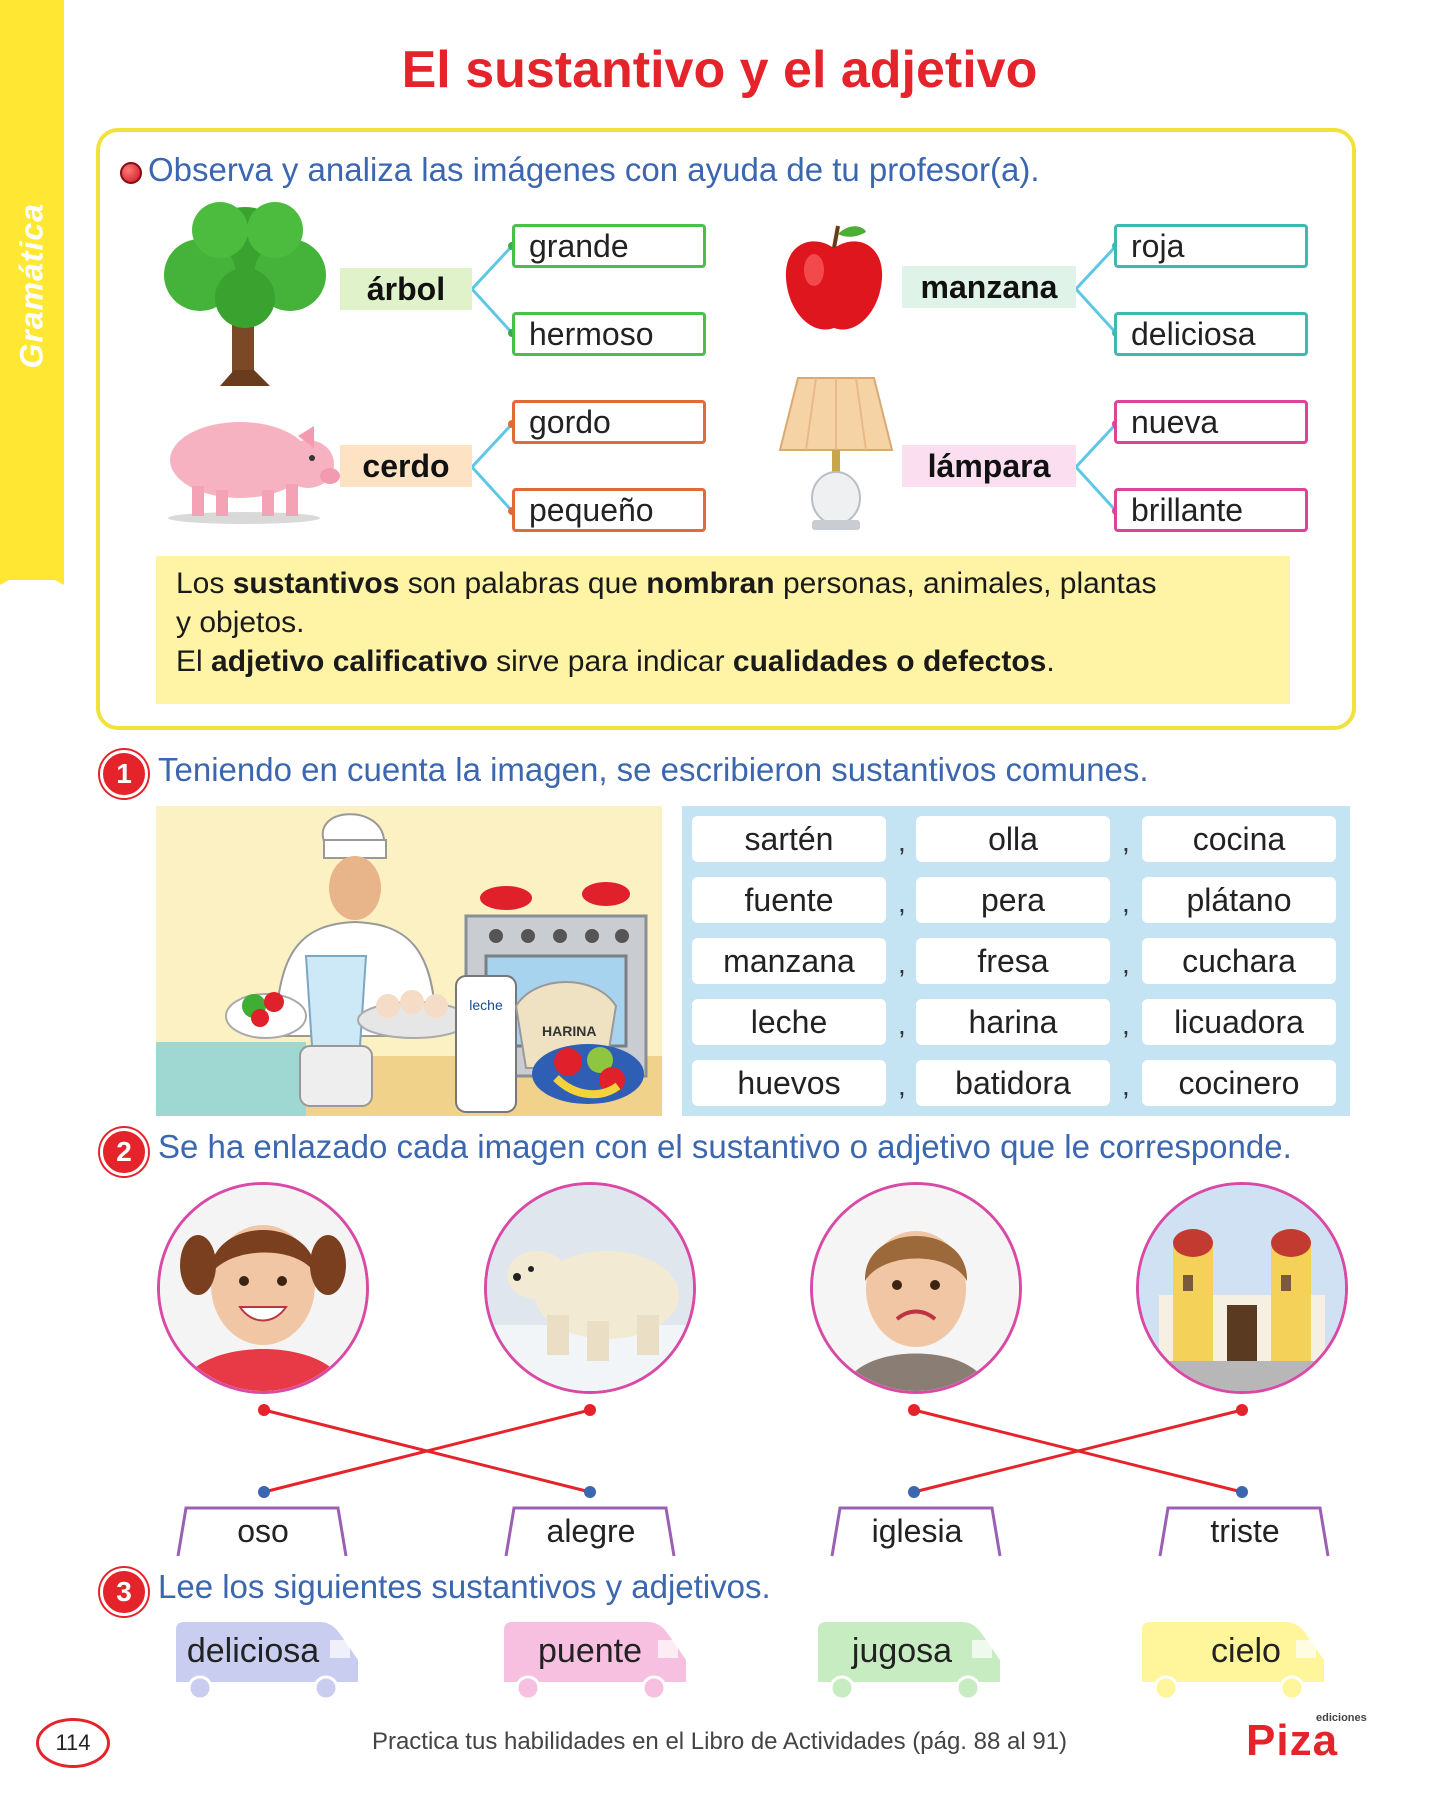 The height and width of the screenshot is (1800, 1439). What do you see at coordinates (1013, 900) in the screenshot?
I see `word-cell: pera` at bounding box center [1013, 900].